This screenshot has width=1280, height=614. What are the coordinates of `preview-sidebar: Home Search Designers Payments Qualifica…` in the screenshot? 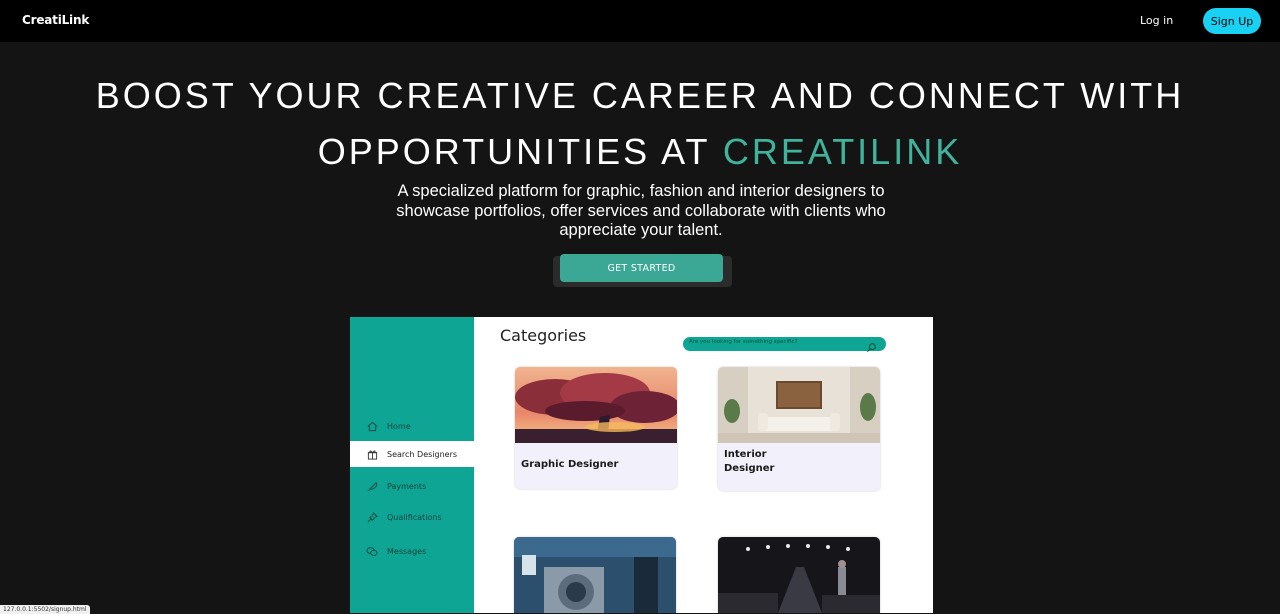 It's located at (412, 465).